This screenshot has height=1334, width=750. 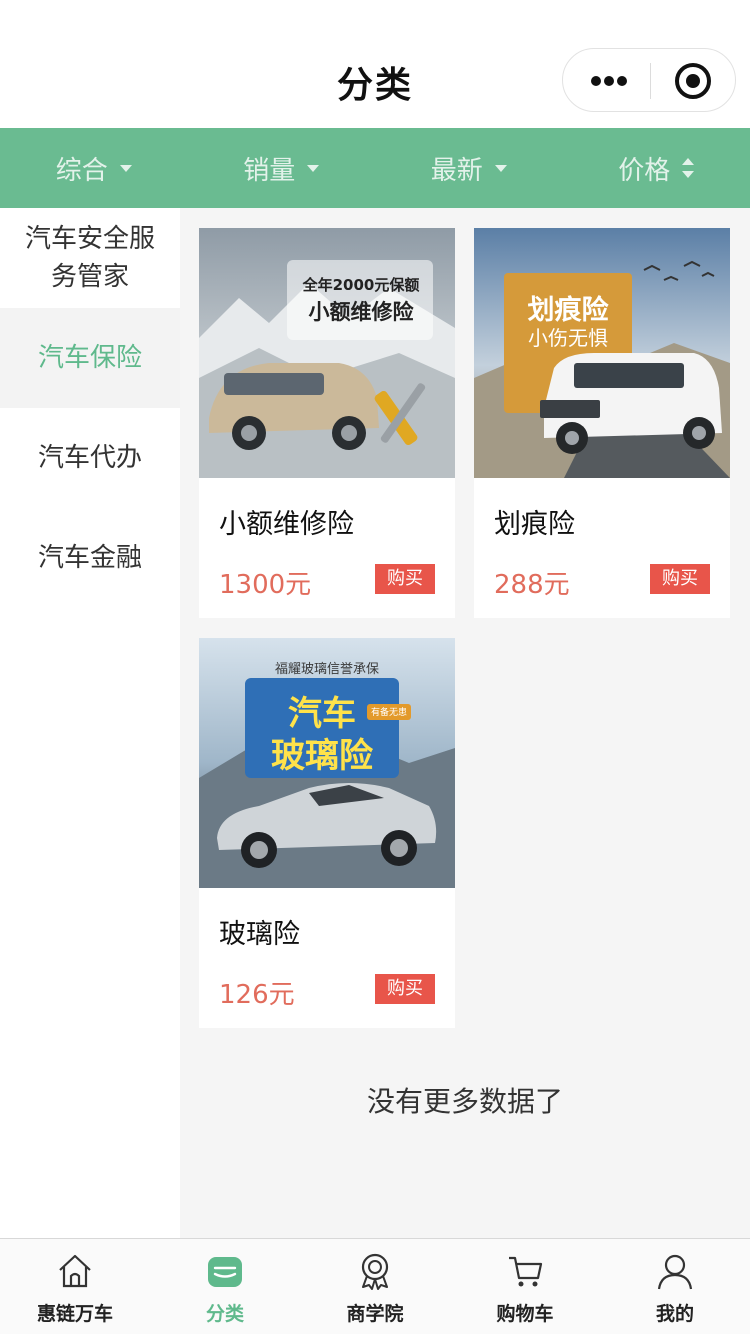 What do you see at coordinates (534, 524) in the screenshot?
I see `product-name: 划痕险` at bounding box center [534, 524].